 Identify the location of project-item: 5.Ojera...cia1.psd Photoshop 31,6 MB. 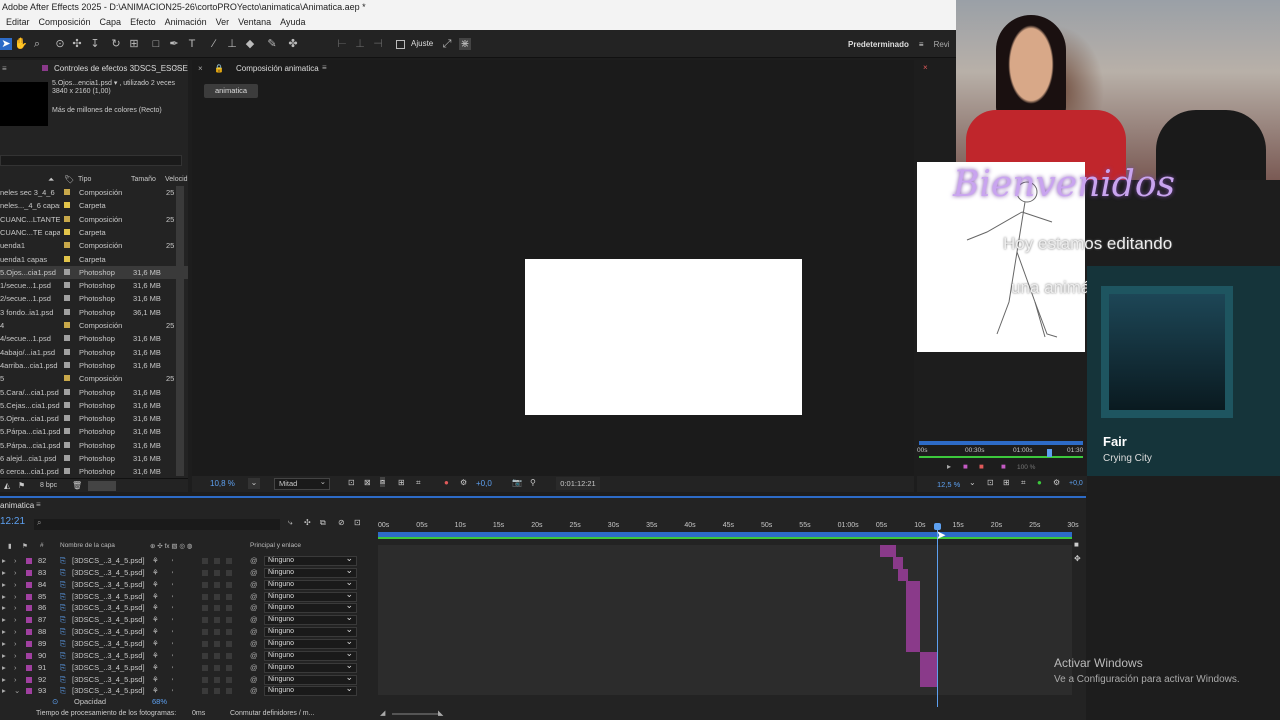
(94, 418).